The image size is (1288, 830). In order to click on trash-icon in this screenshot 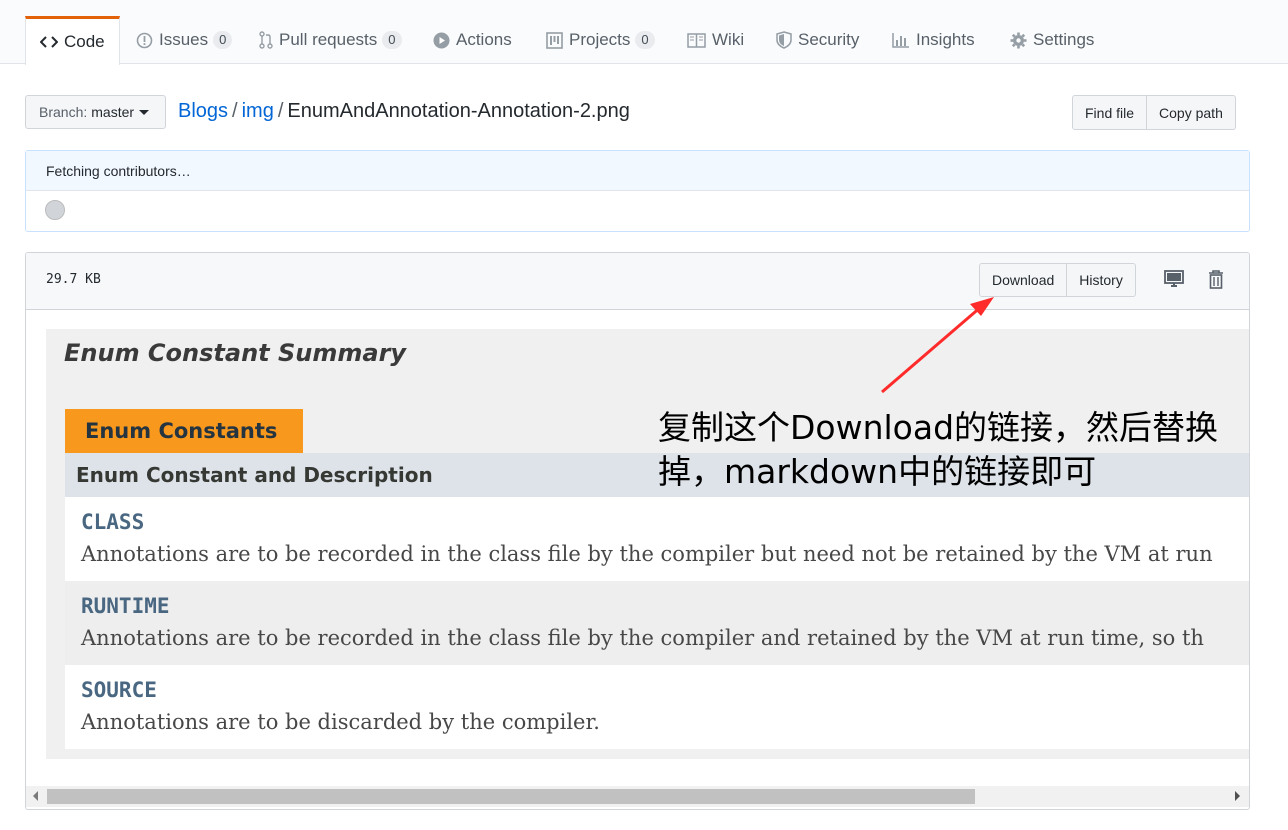, I will do `click(1216, 279)`.